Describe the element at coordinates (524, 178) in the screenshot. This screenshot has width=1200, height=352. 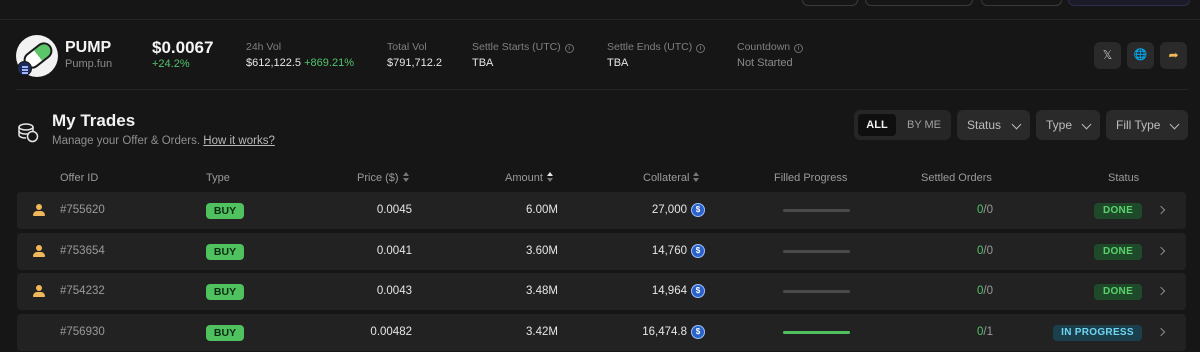
I see `col-amount-label: Amount` at that location.